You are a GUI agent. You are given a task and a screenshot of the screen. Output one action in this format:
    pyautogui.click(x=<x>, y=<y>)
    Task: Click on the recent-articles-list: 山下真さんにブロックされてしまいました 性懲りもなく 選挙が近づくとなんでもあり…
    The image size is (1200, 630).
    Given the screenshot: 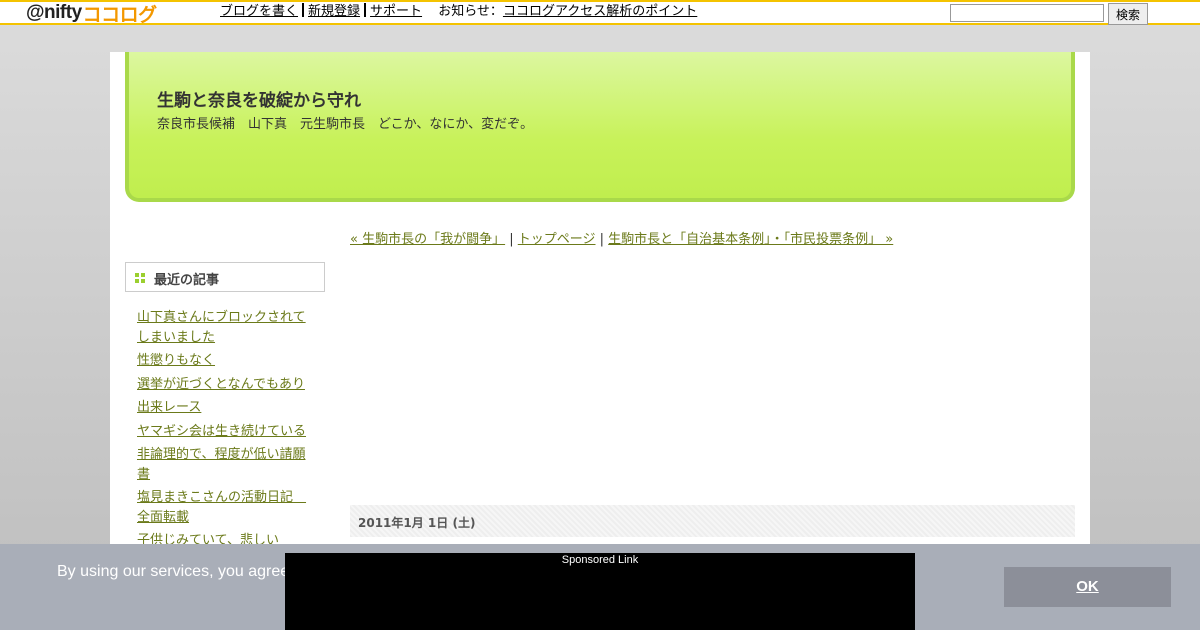 What is the action you would take?
    pyautogui.click(x=225, y=431)
    